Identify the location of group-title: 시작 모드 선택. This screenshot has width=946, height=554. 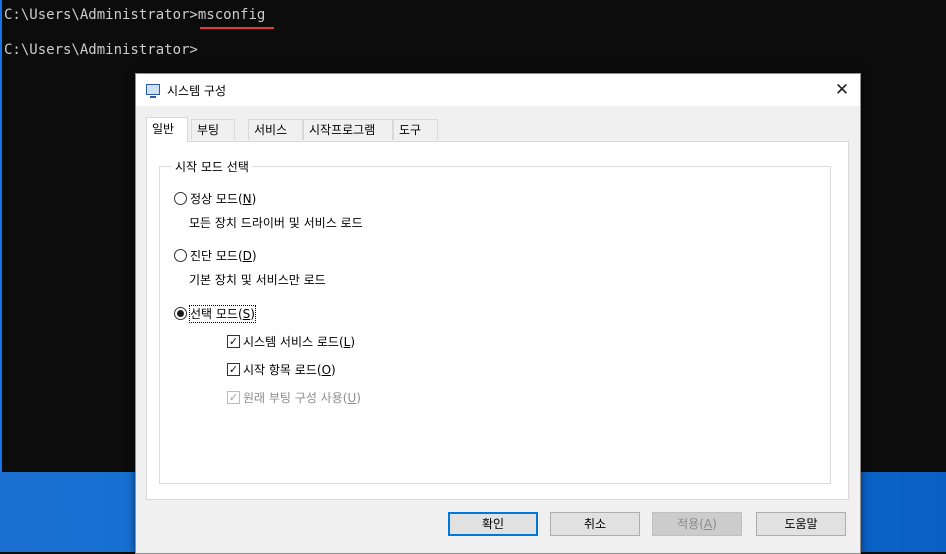
(212, 166).